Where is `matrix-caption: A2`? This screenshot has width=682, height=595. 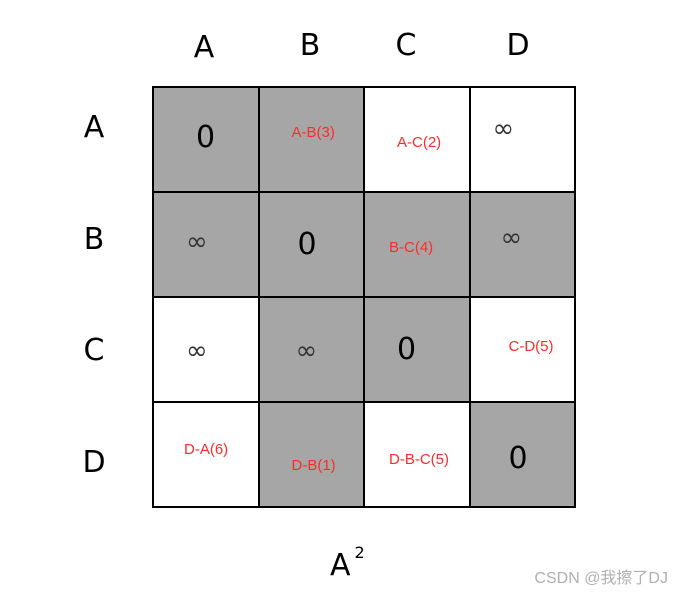 matrix-caption: A2 is located at coordinates (347, 563).